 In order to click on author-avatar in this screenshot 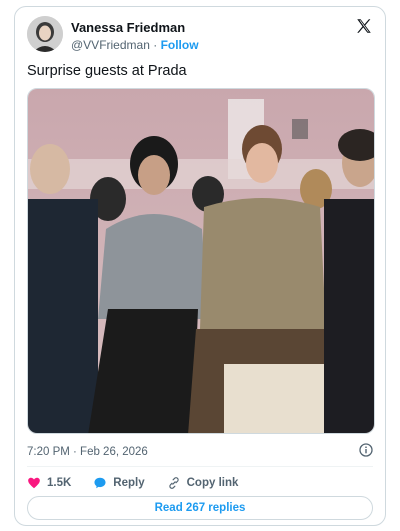, I will do `click(45, 34)`.